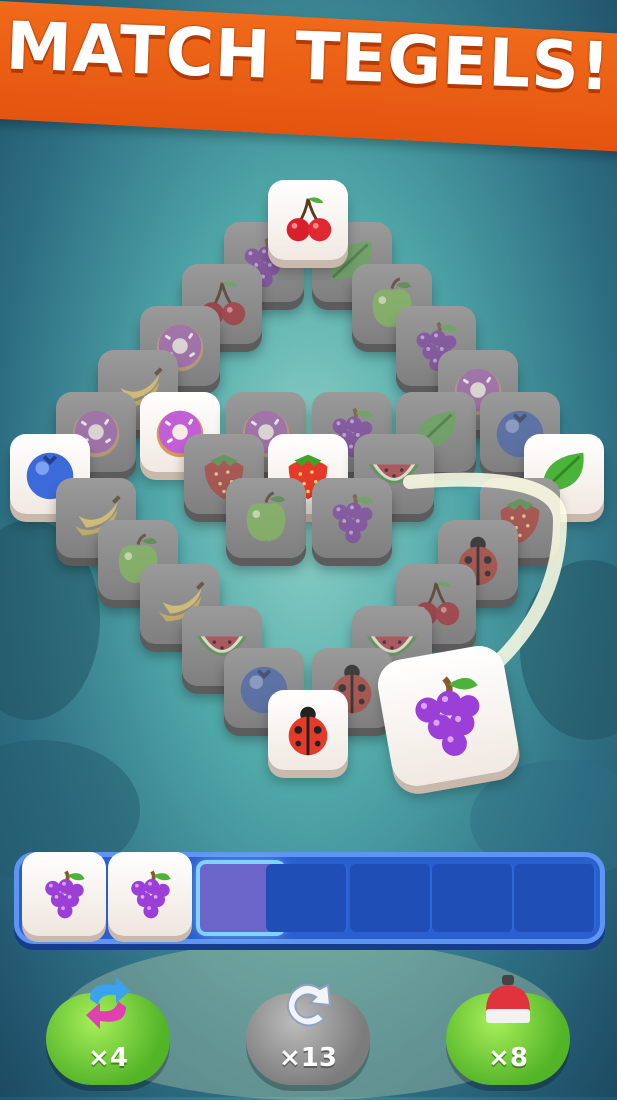  I want to click on cherry-icon, so click(309, 219).